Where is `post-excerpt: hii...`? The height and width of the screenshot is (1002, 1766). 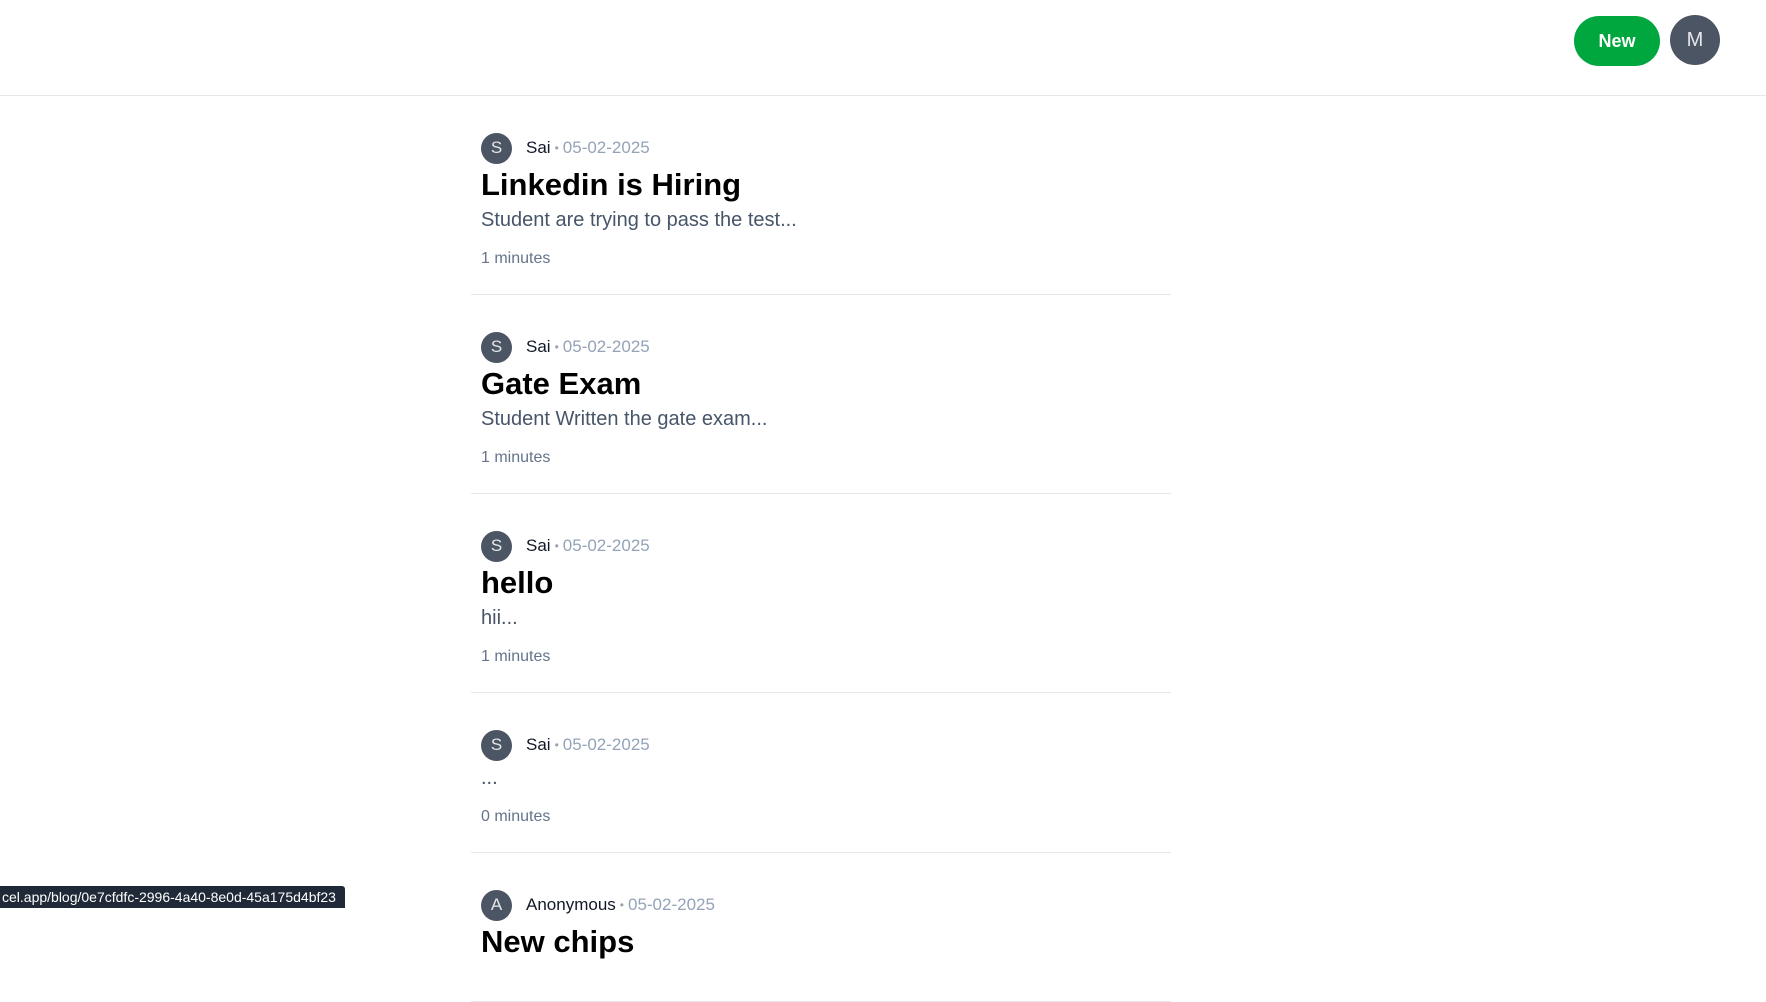
post-excerpt: hii... is located at coordinates (821, 618).